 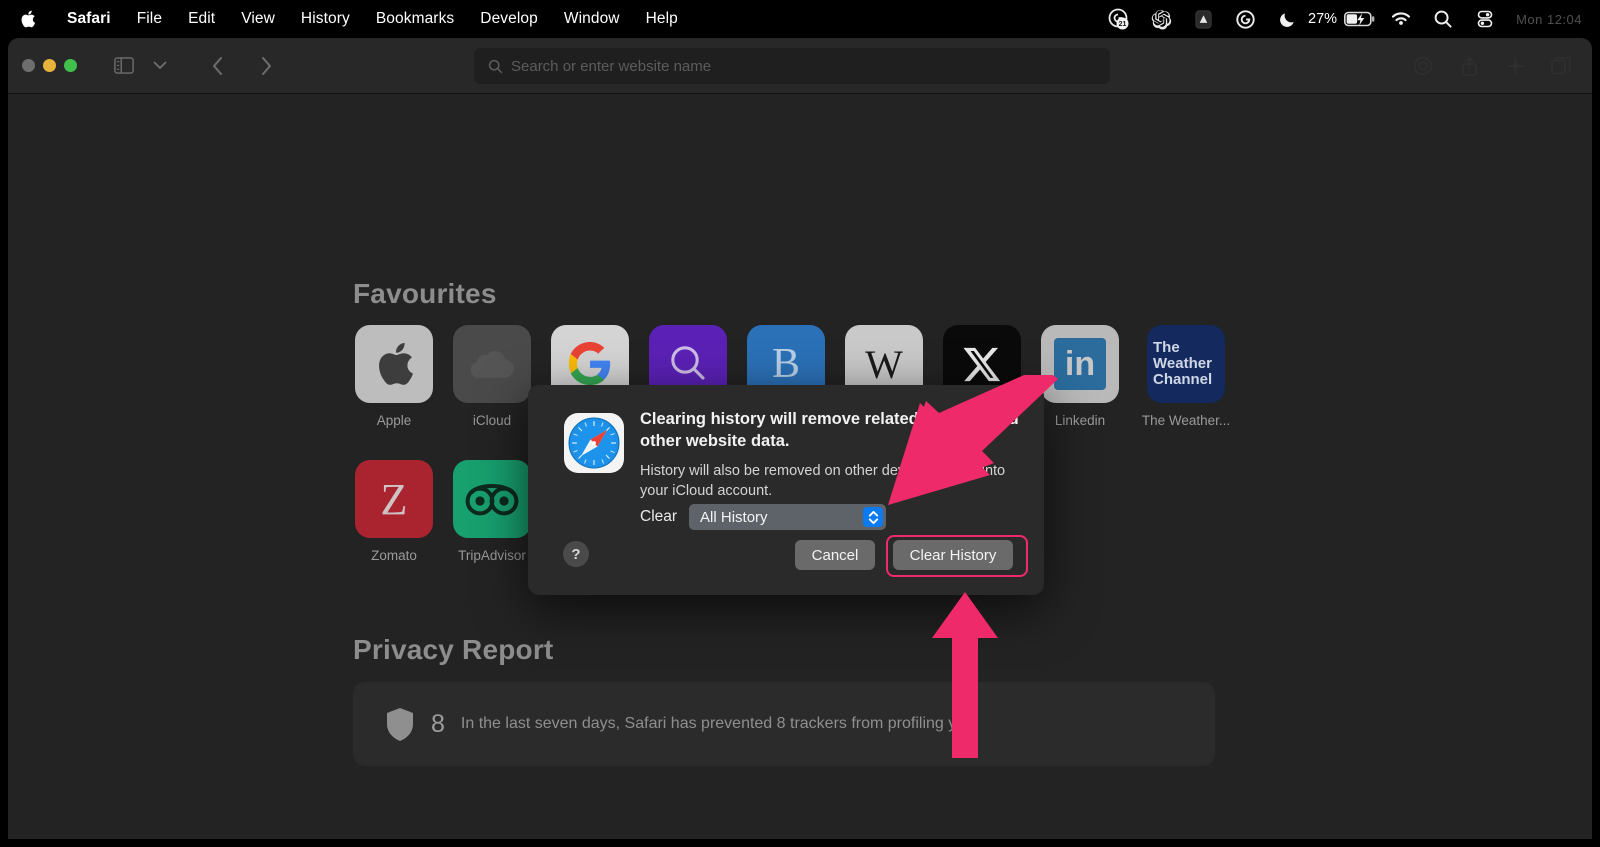 I want to click on clear-scope-select: All History, so click(x=788, y=517).